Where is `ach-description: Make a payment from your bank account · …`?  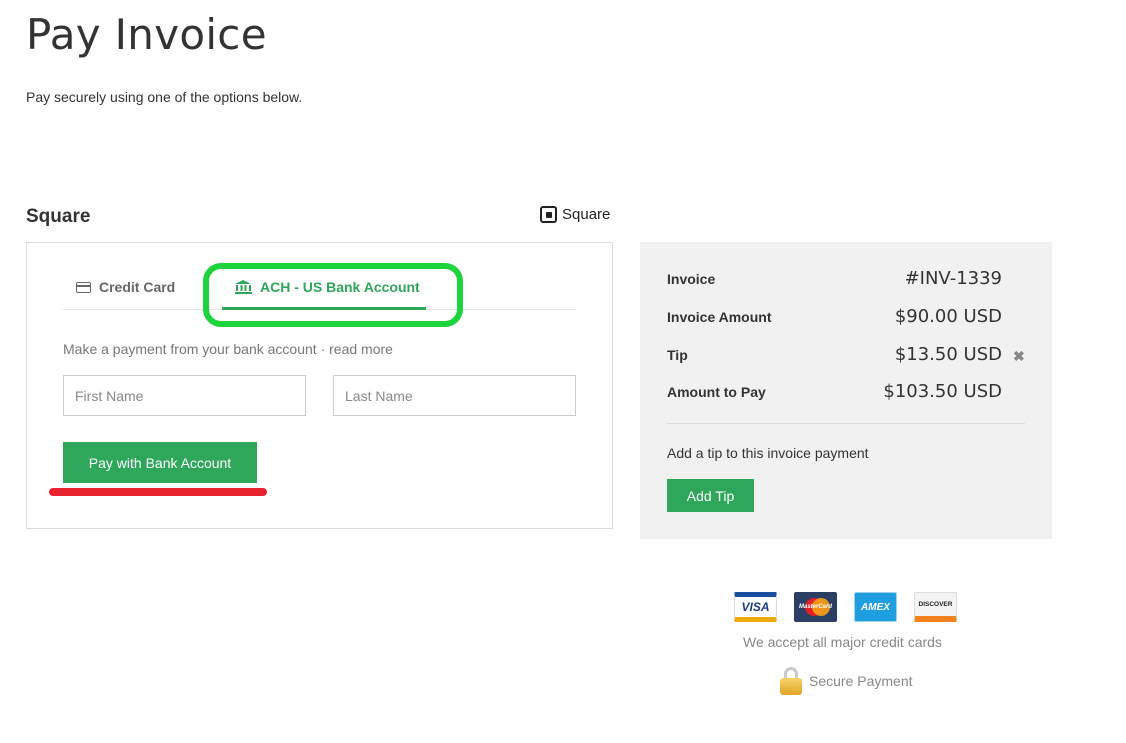 ach-description: Make a payment from your bank account · … is located at coordinates (228, 349).